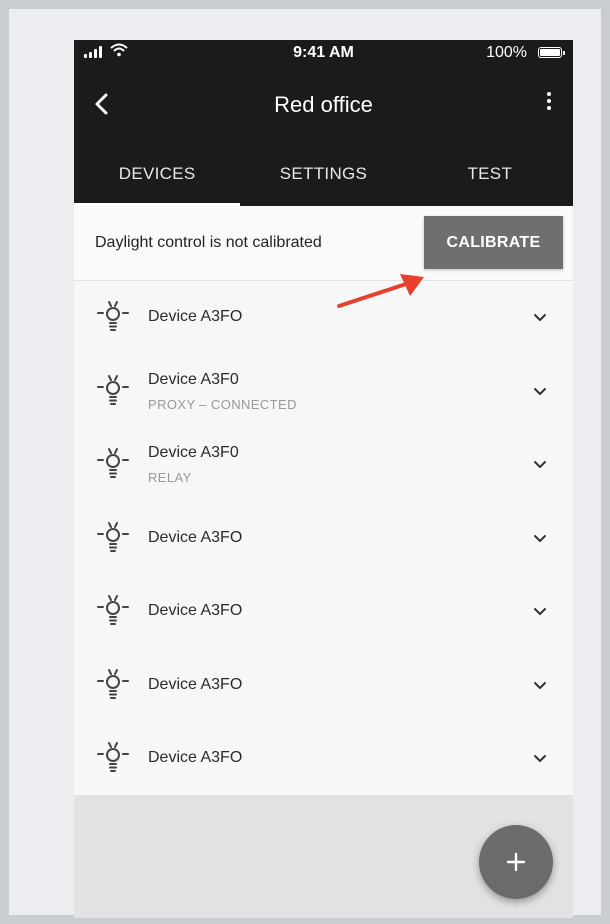 The width and height of the screenshot is (610, 924). Describe the element at coordinates (170, 477) in the screenshot. I see `device-status: RELAY` at that location.